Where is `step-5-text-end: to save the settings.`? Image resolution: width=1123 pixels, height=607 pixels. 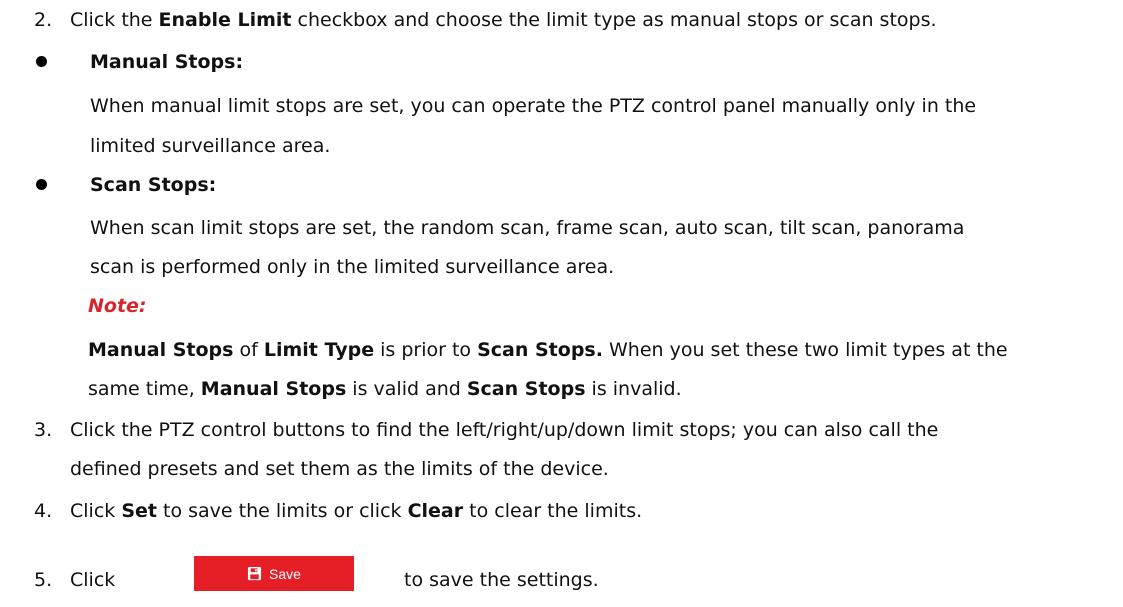
step-5-text-end: to save the settings. is located at coordinates (501, 580).